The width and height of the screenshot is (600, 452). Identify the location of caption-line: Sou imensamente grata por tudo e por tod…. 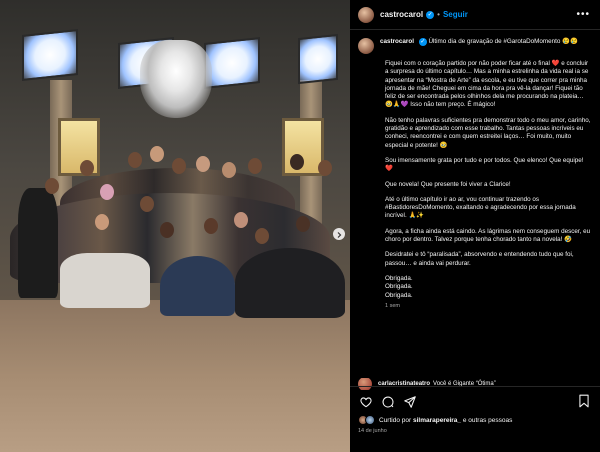
(484, 164).